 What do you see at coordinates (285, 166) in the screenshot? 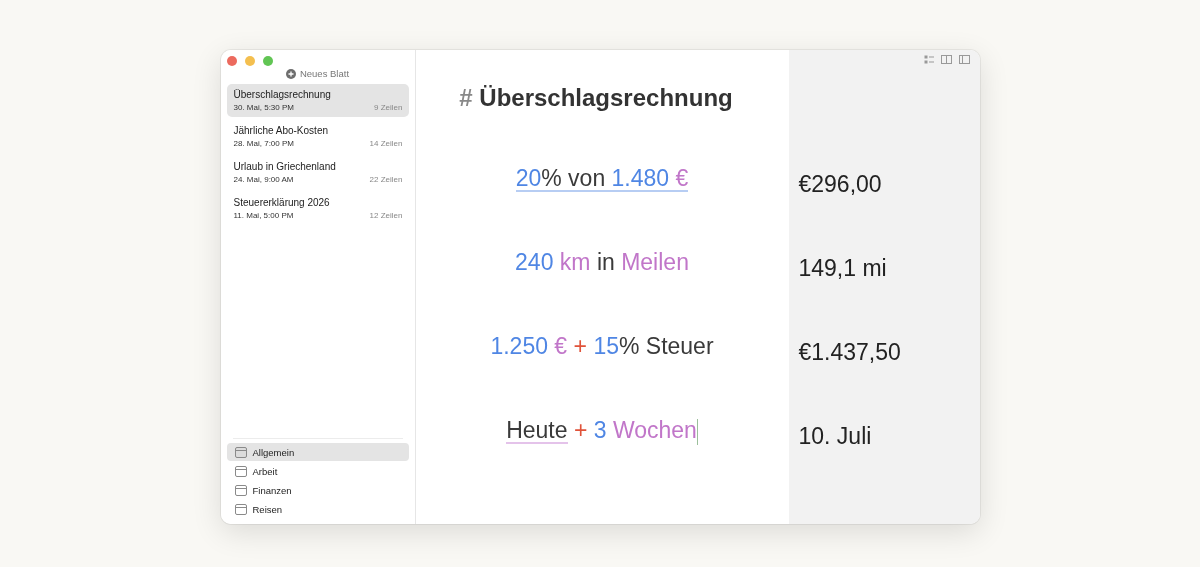
I see `sheet-title: Urlaub in Griechenland` at bounding box center [285, 166].